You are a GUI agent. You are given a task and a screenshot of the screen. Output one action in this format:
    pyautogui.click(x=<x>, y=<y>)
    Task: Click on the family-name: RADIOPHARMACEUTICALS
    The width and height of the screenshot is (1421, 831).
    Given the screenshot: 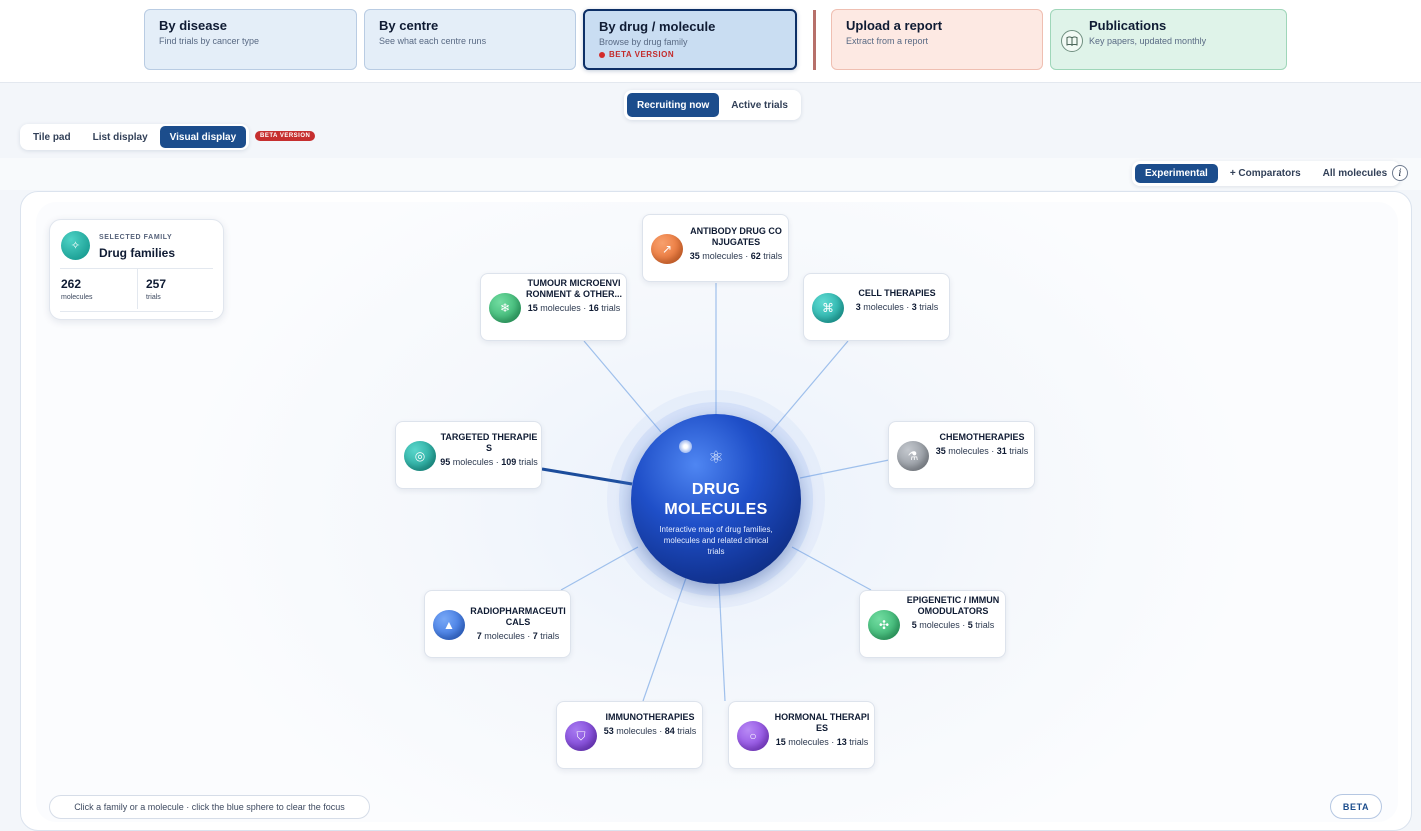 What is the action you would take?
    pyautogui.click(x=518, y=616)
    